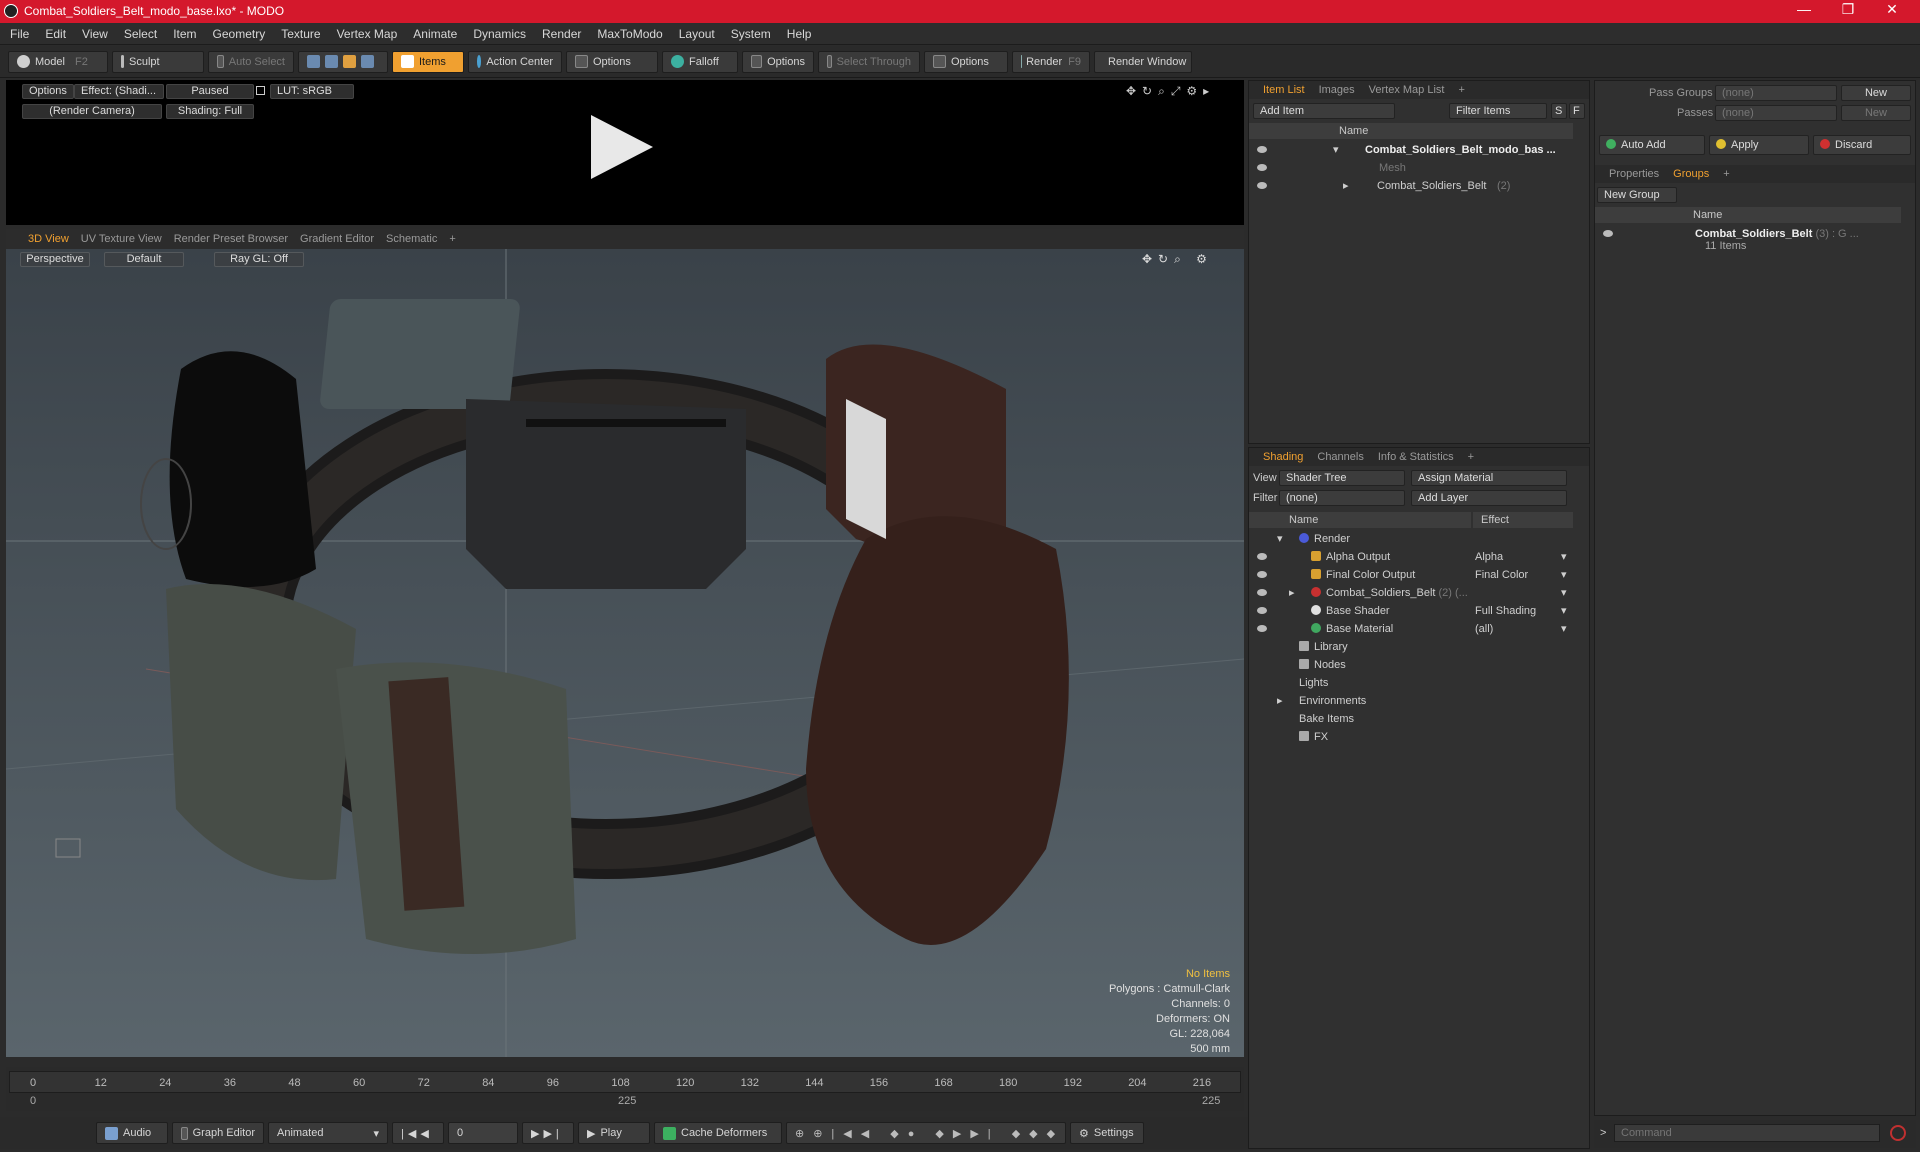 The width and height of the screenshot is (1920, 1152). I want to click on menu-render: Render, so click(561, 34).